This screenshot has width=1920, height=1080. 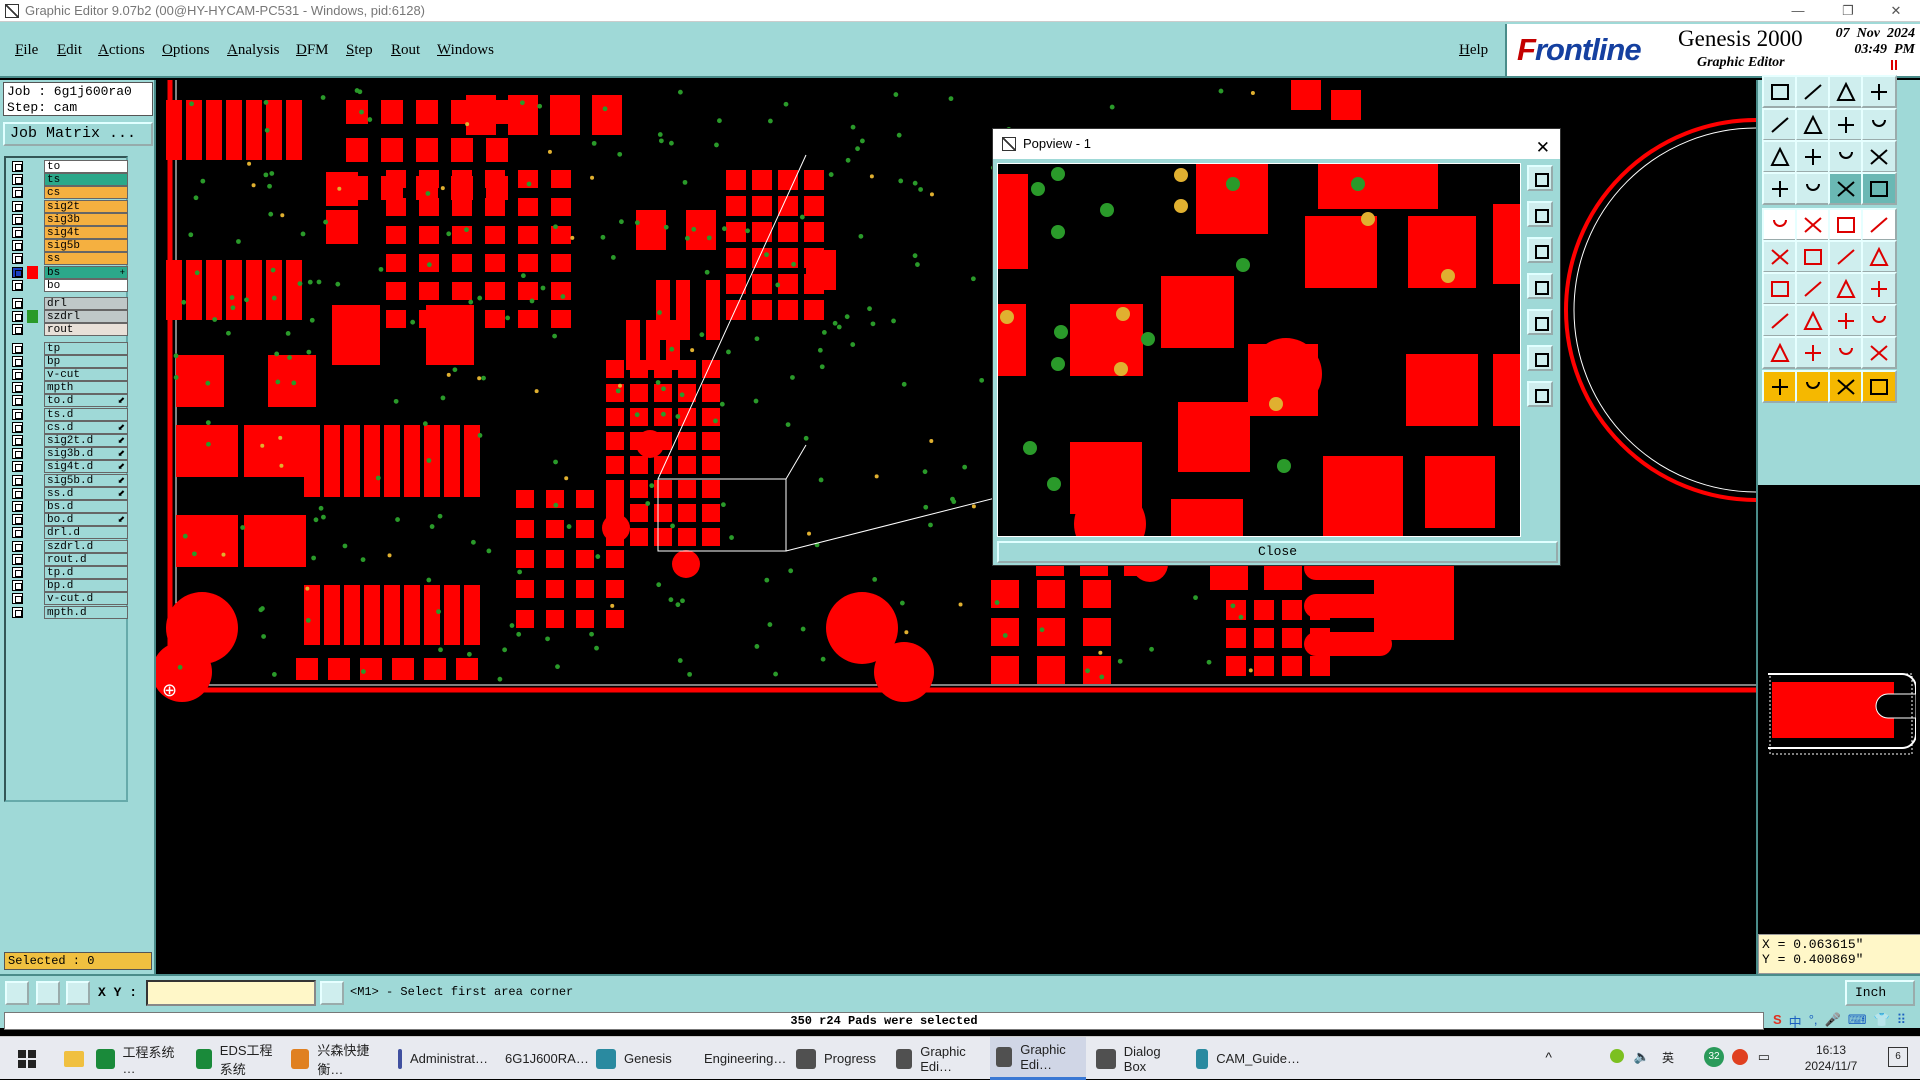 I want to click on layer-name: sig2t, so click(x=86, y=206).